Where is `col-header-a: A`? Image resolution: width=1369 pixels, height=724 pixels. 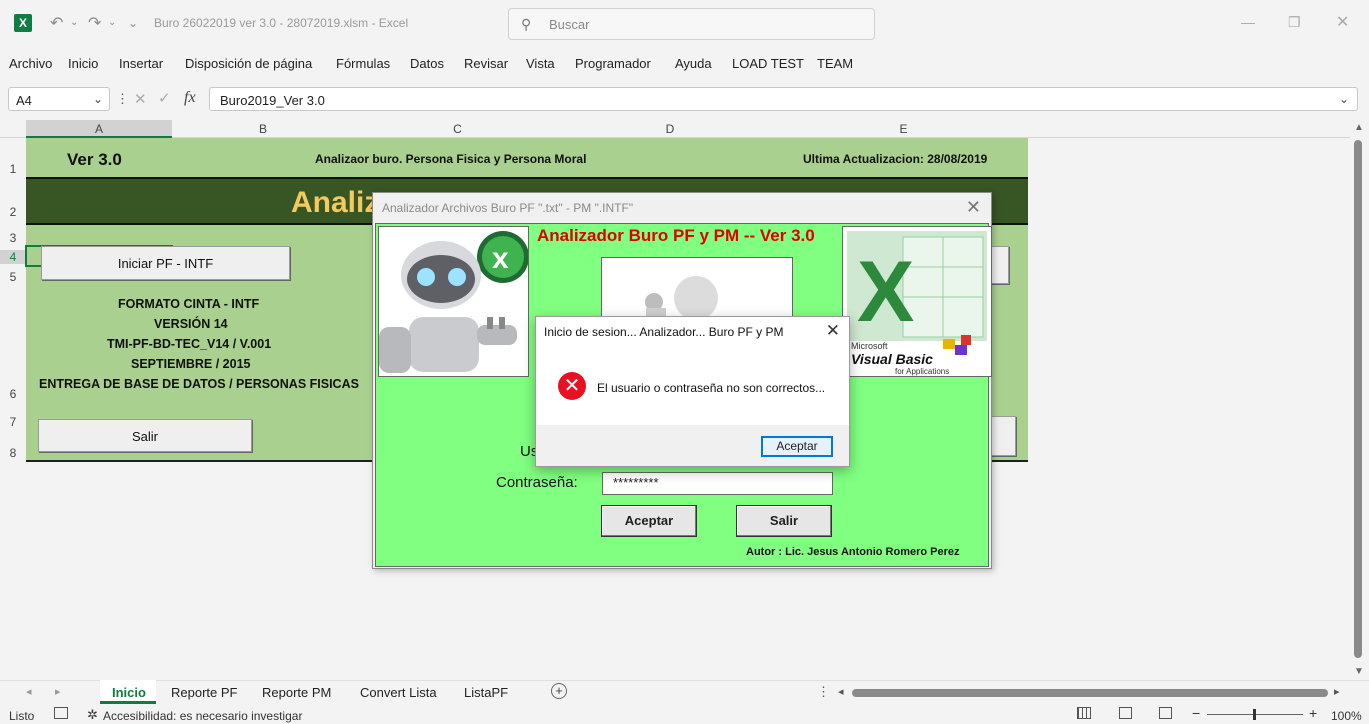
col-header-a: A is located at coordinates (99, 129).